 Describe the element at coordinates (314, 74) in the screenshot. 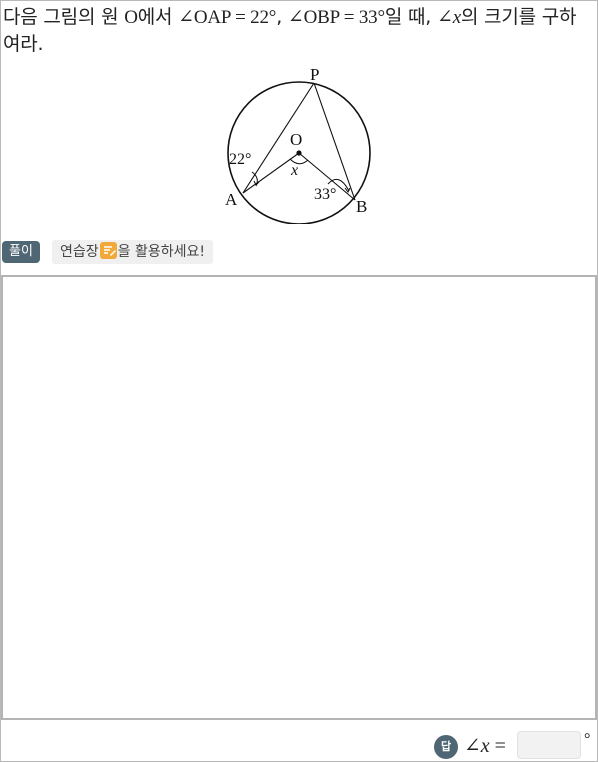

I see `label-p: P` at that location.